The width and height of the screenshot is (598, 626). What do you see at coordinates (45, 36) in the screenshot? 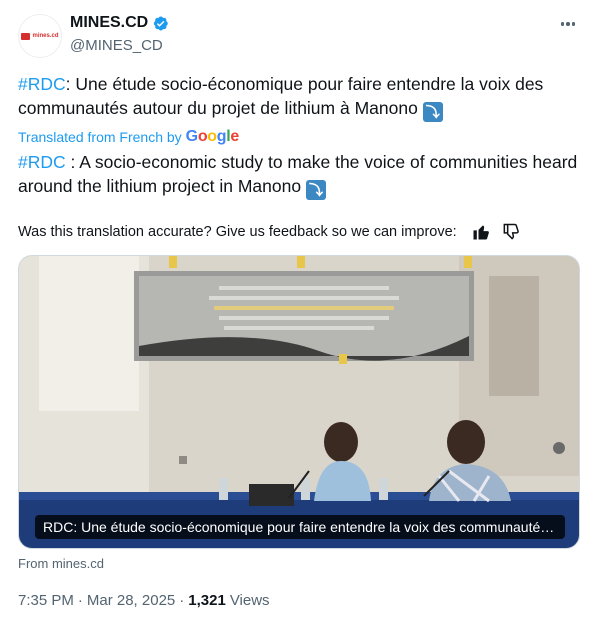
I see `avatar-logo-text: mines.cd` at bounding box center [45, 36].